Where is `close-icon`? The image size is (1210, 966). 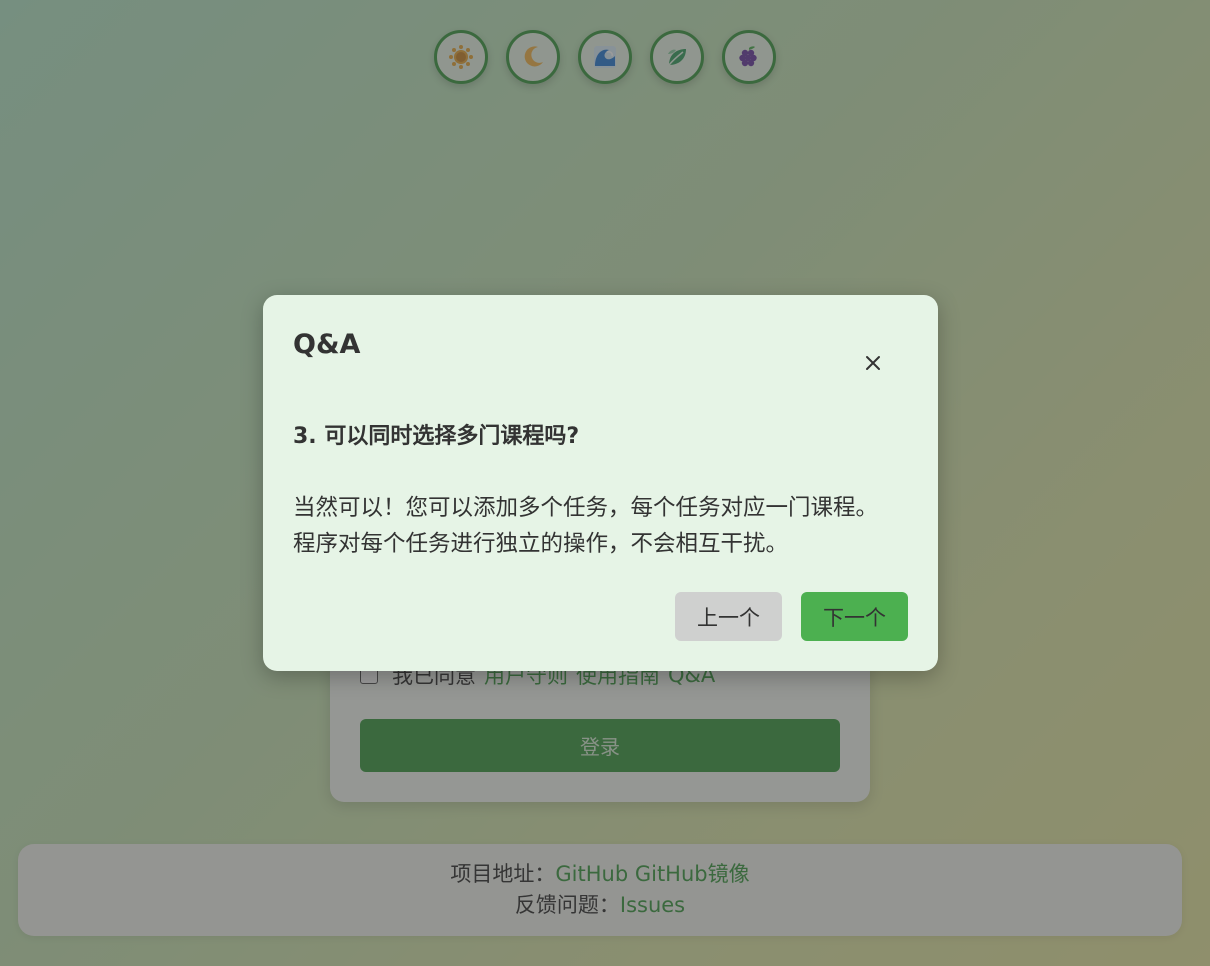
close-icon is located at coordinates (873, 363).